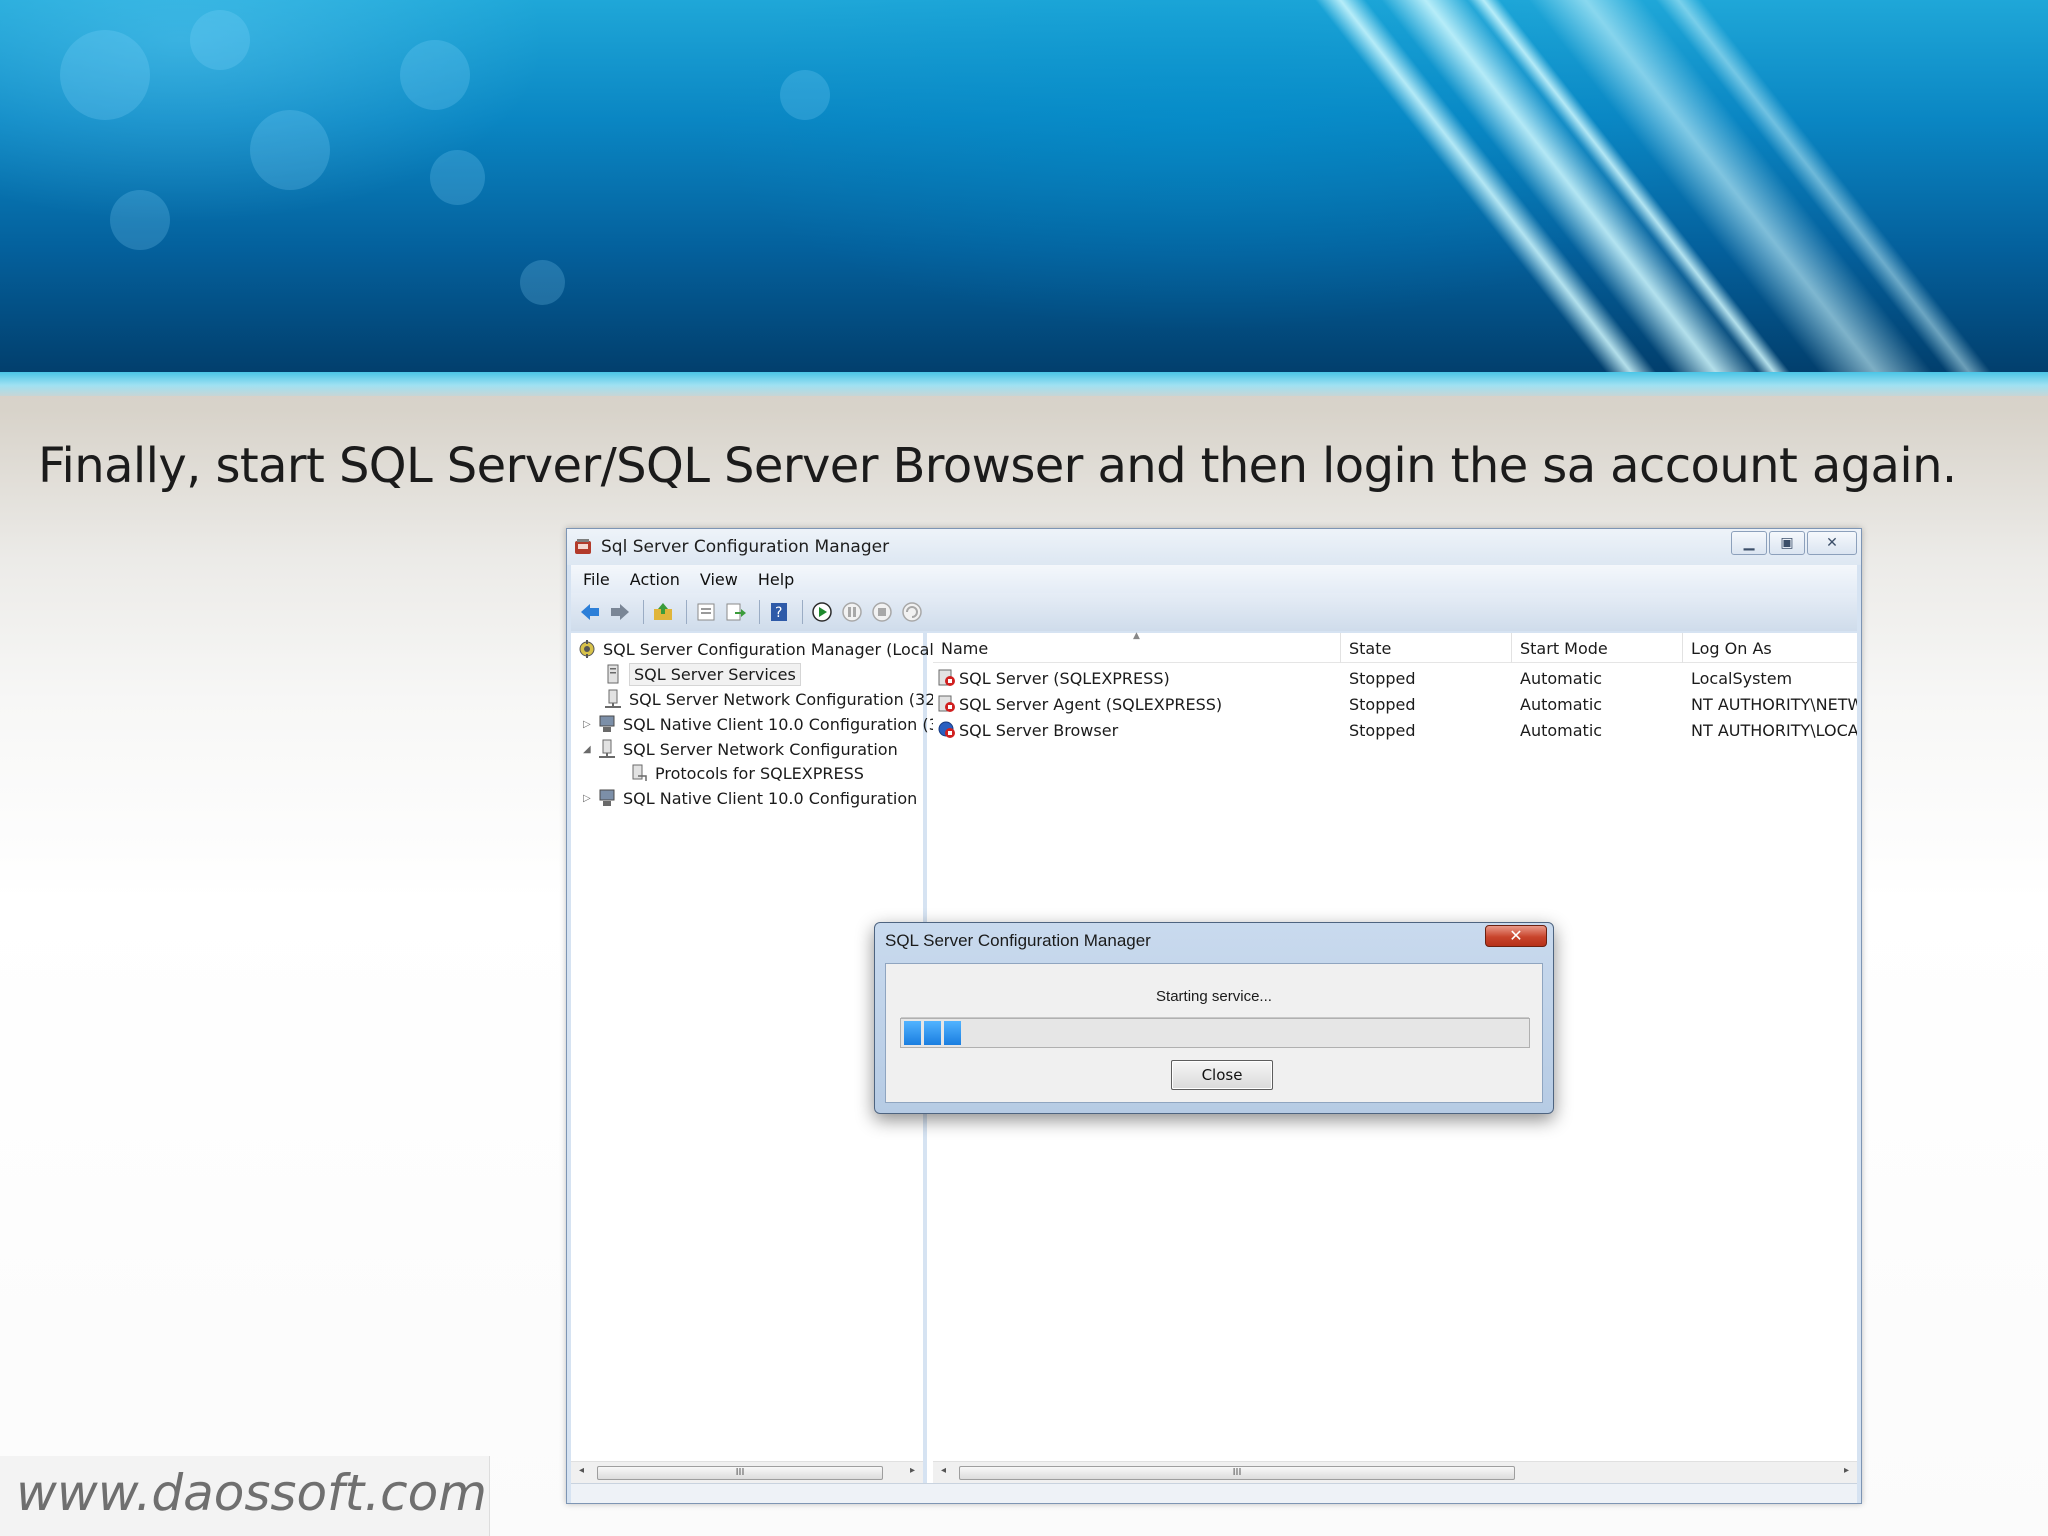  I want to click on service-log-on-as: NT AUTHORITY\LOCA, so click(1774, 730).